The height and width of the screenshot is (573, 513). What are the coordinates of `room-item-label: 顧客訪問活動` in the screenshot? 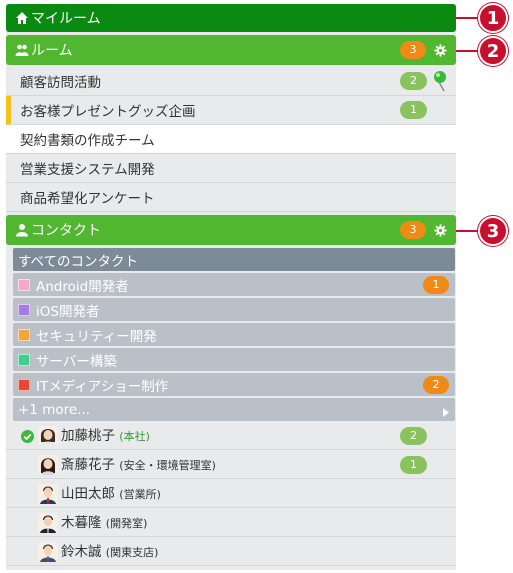 It's located at (60, 83).